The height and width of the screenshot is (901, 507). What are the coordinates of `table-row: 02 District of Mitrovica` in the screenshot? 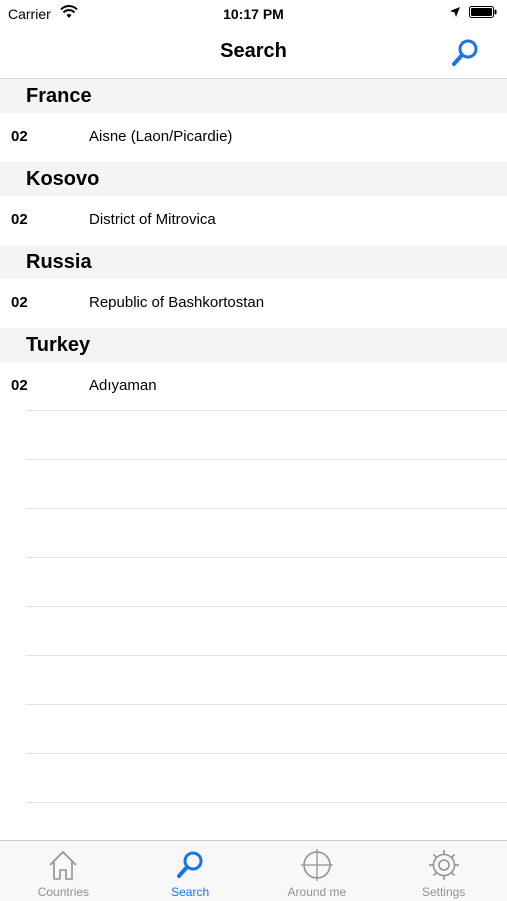 It's located at (253, 220).